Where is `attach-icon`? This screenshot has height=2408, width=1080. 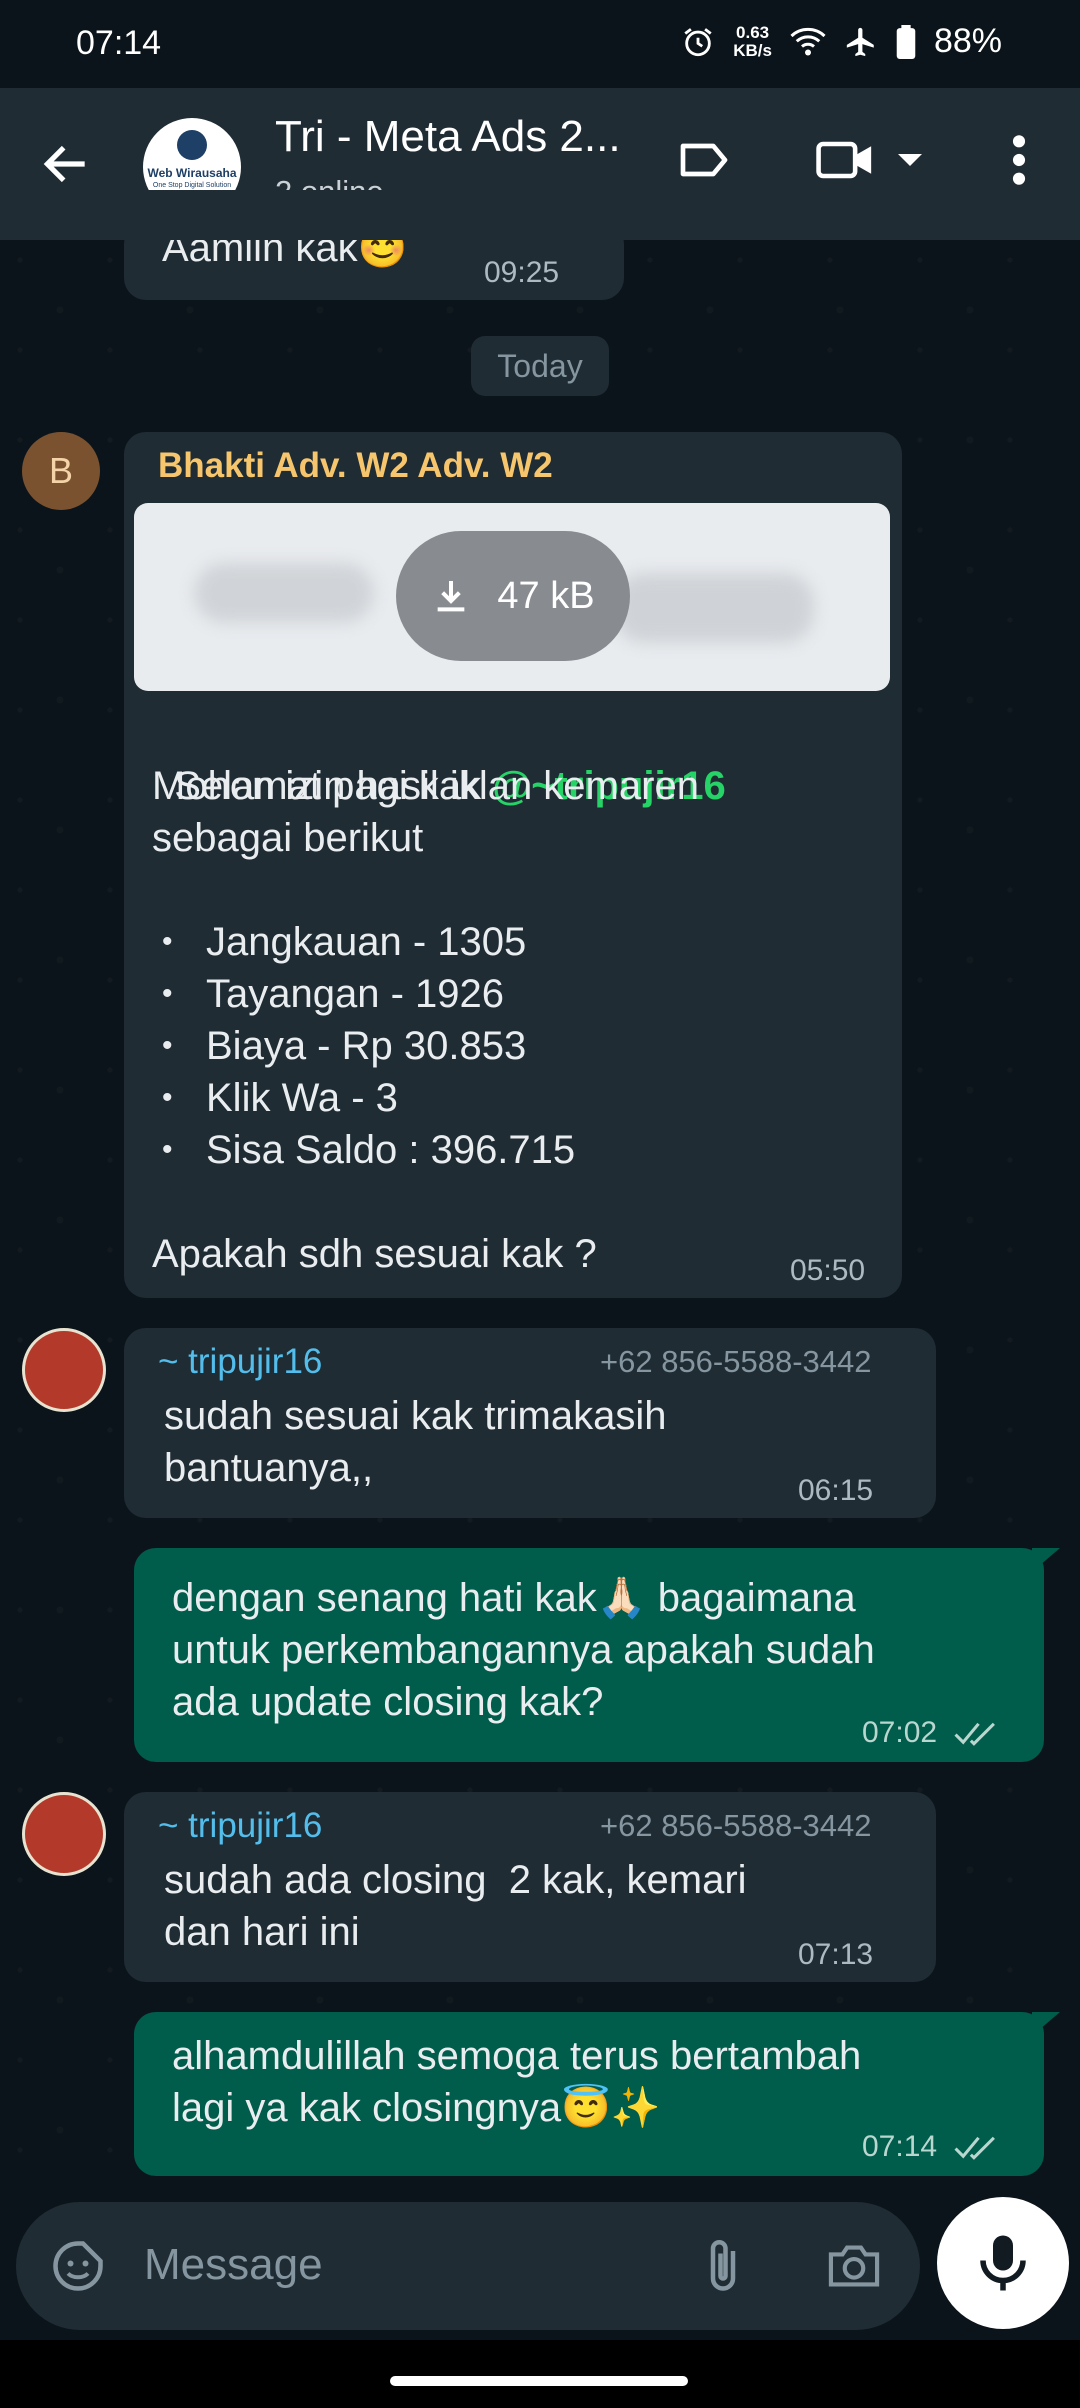
attach-icon is located at coordinates (723, 2266).